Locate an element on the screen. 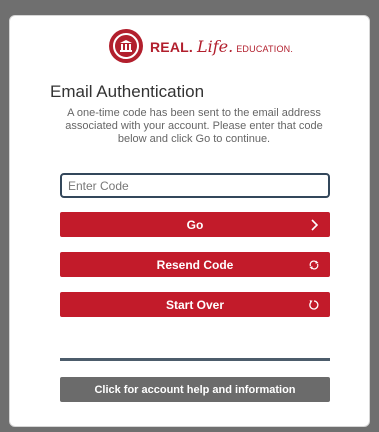 Image resolution: width=379 pixels, height=432 pixels. brand-small-text: EDUCATION. is located at coordinates (265, 48).